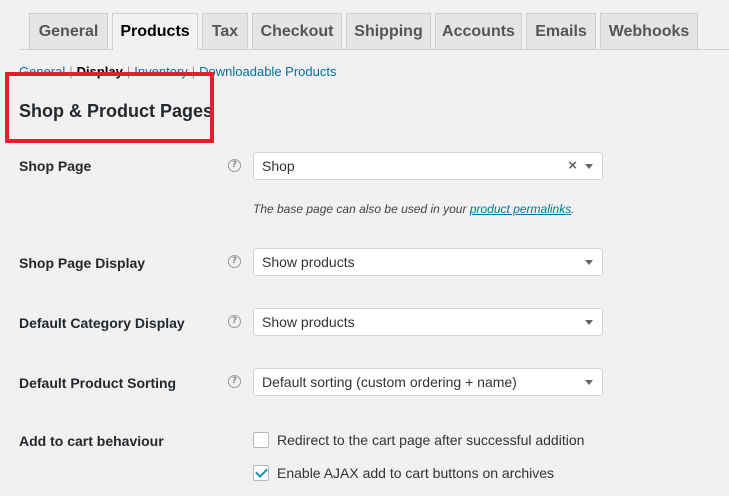  Describe the element at coordinates (388, 31) in the screenshot. I see `tab-shipping: Shipping` at that location.